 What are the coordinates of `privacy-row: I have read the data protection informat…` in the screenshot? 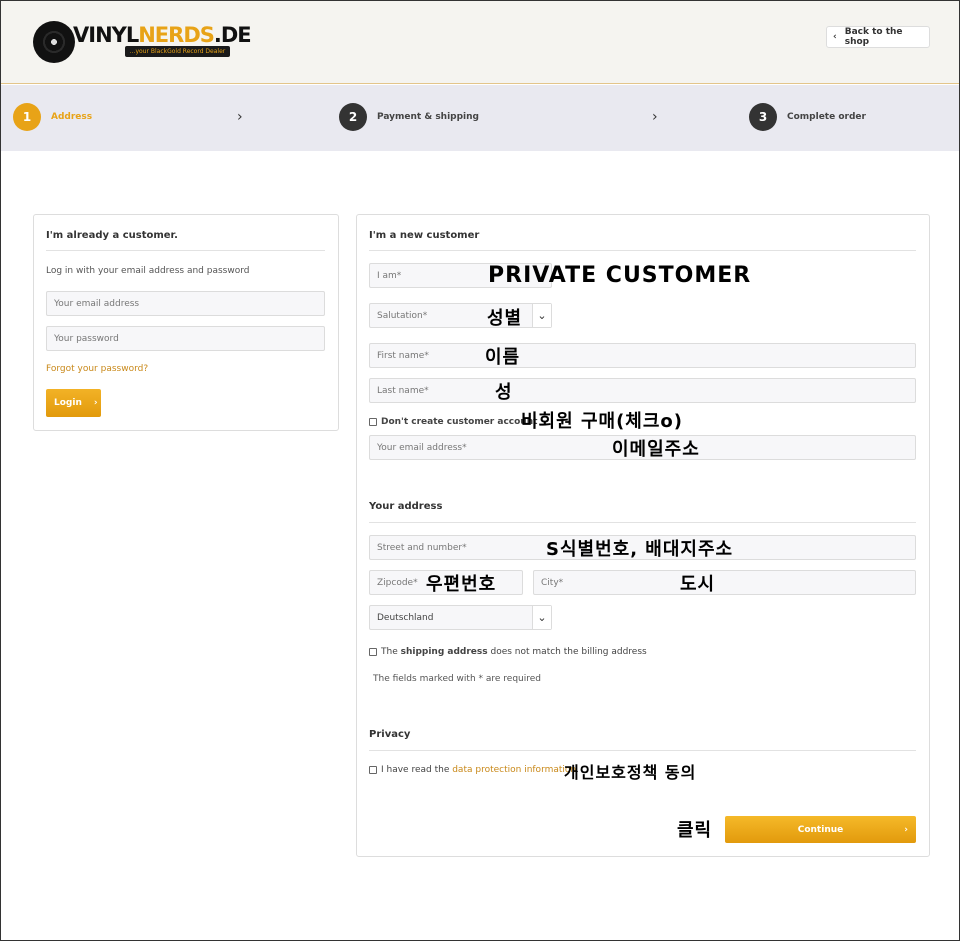 It's located at (474, 770).